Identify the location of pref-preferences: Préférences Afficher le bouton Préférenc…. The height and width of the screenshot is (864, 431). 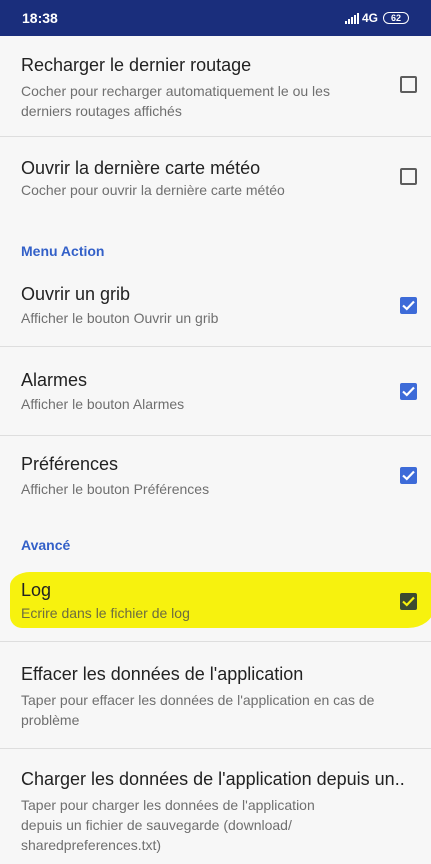
(215, 480).